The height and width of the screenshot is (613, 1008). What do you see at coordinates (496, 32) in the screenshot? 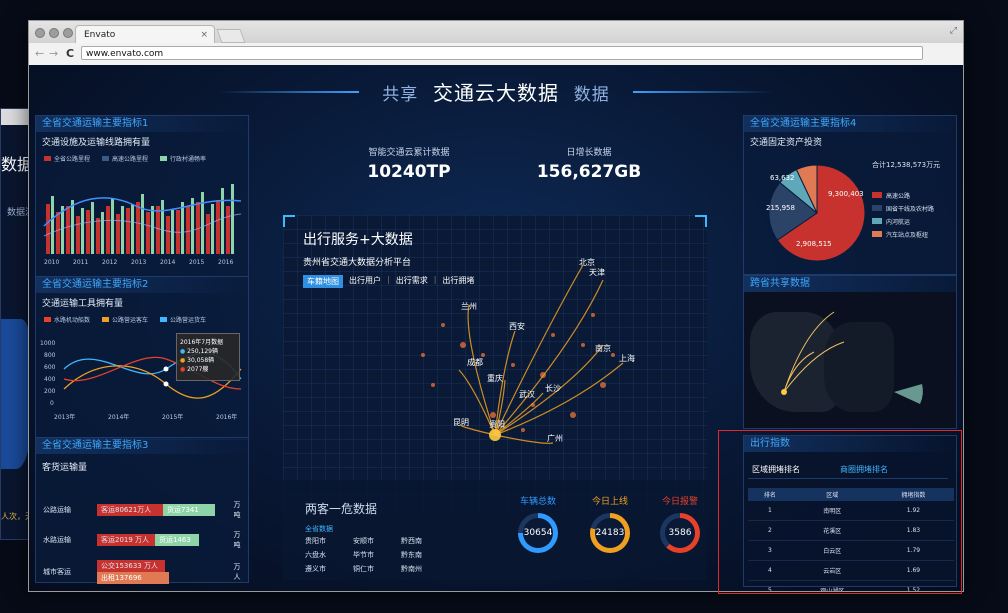
I see `tab-bar: Envato × ⤢` at bounding box center [496, 32].